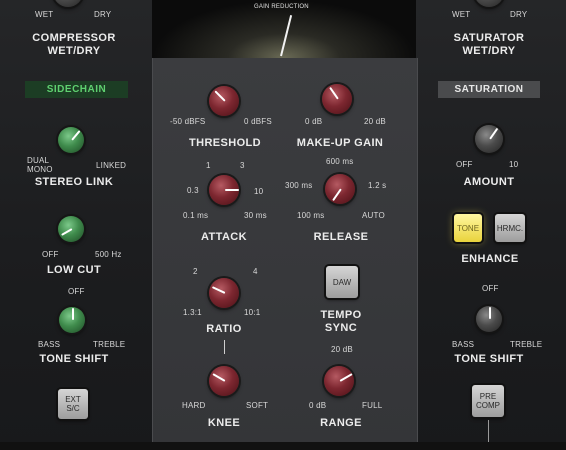  Describe the element at coordinates (192, 312) in the screenshot. I see `ratio-tick-min: 1.3:1` at that location.